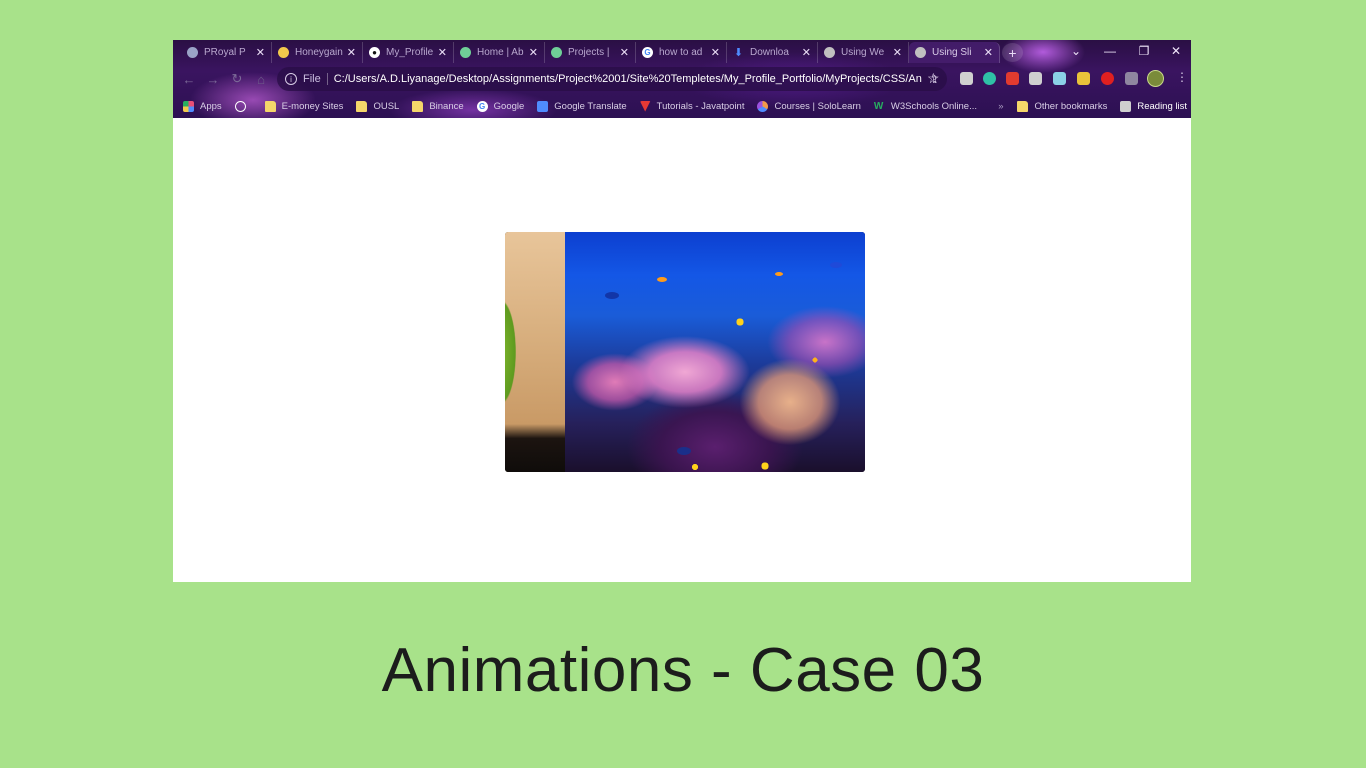  Describe the element at coordinates (202, 106) in the screenshot. I see `bookmark-apps: Apps` at that location.